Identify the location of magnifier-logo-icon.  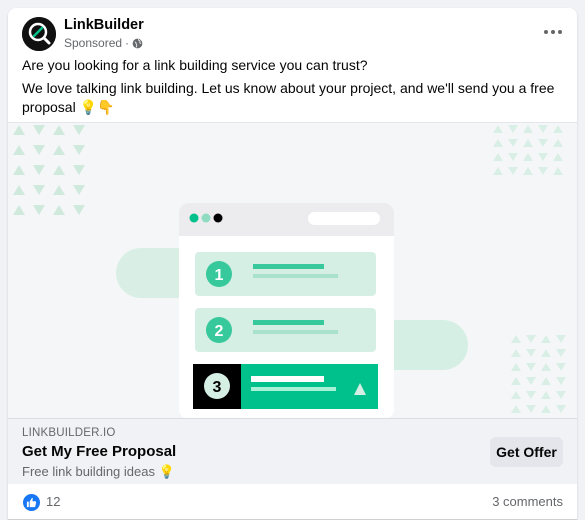
(39, 34).